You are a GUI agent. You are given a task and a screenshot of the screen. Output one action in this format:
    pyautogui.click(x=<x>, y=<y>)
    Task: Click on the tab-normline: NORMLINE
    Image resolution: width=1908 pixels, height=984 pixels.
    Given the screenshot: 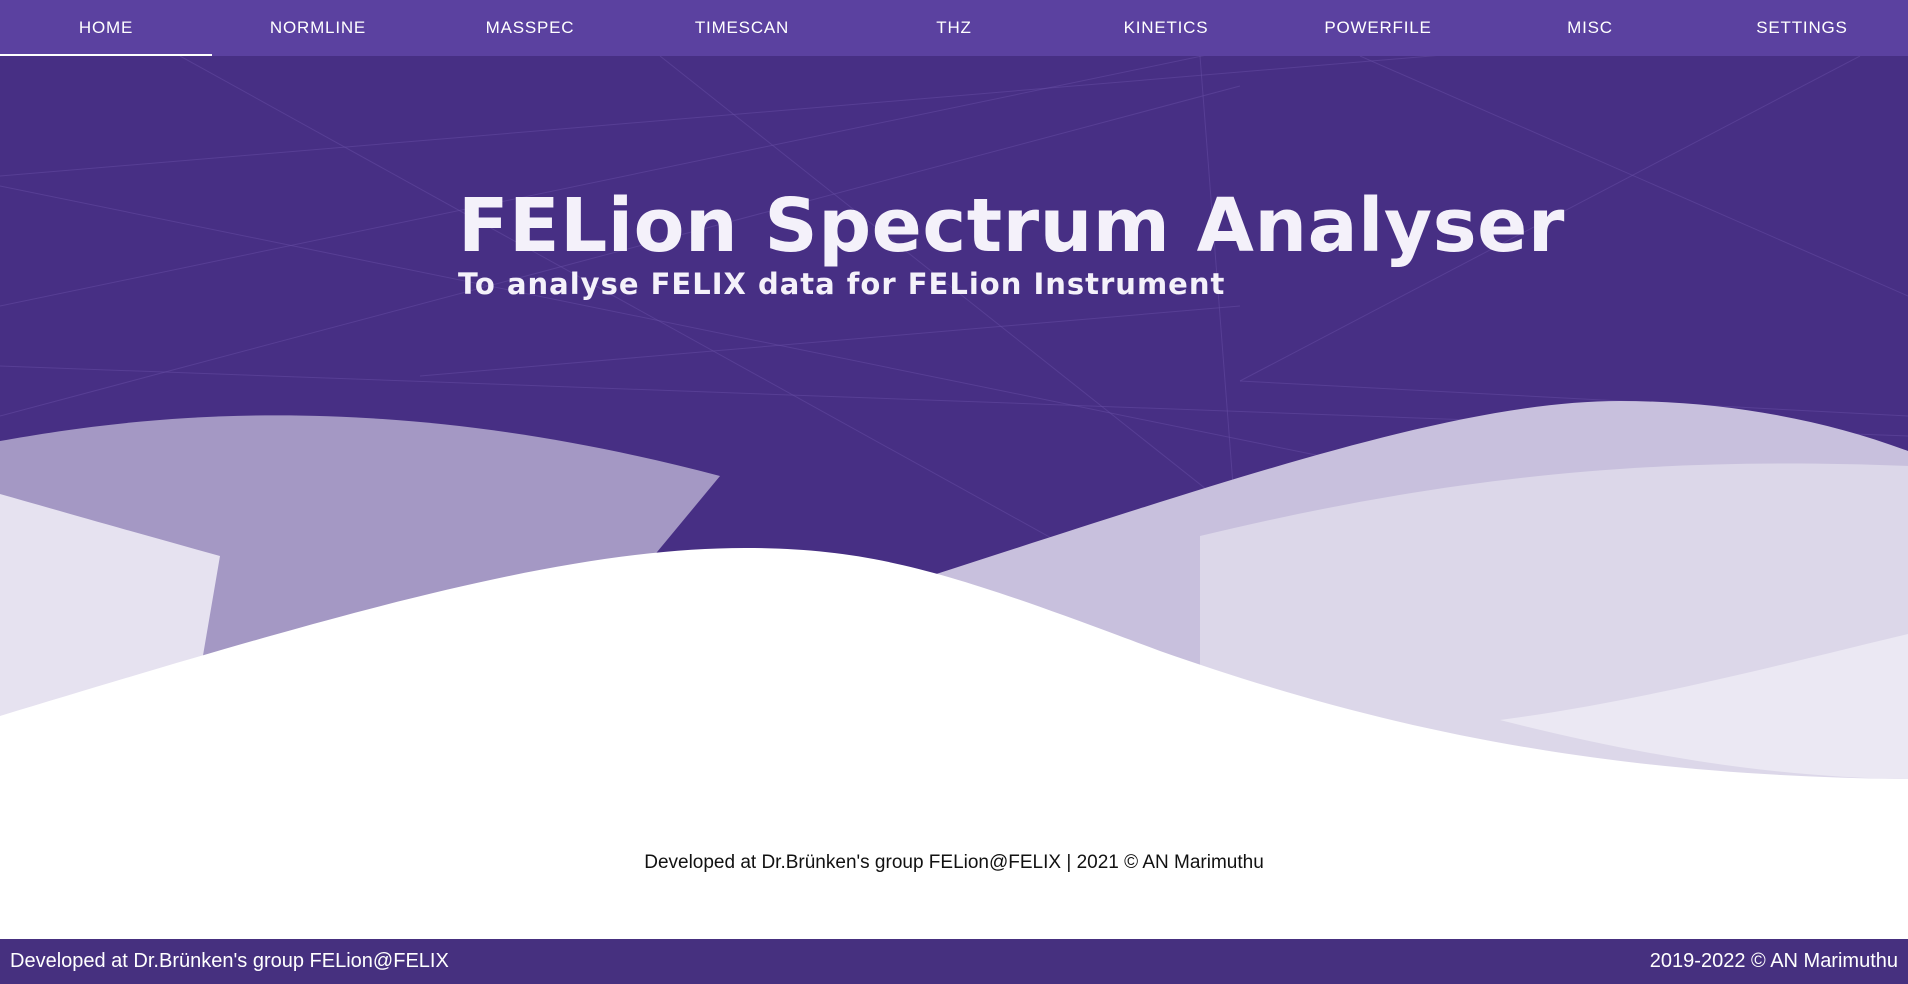 What is the action you would take?
    pyautogui.click(x=318, y=28)
    